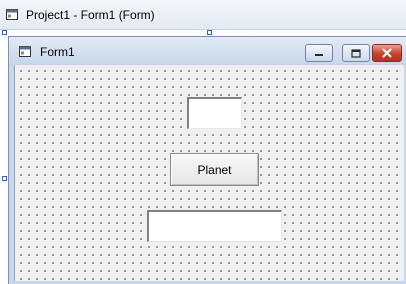  I want to click on minimize-icon, so click(319, 55).